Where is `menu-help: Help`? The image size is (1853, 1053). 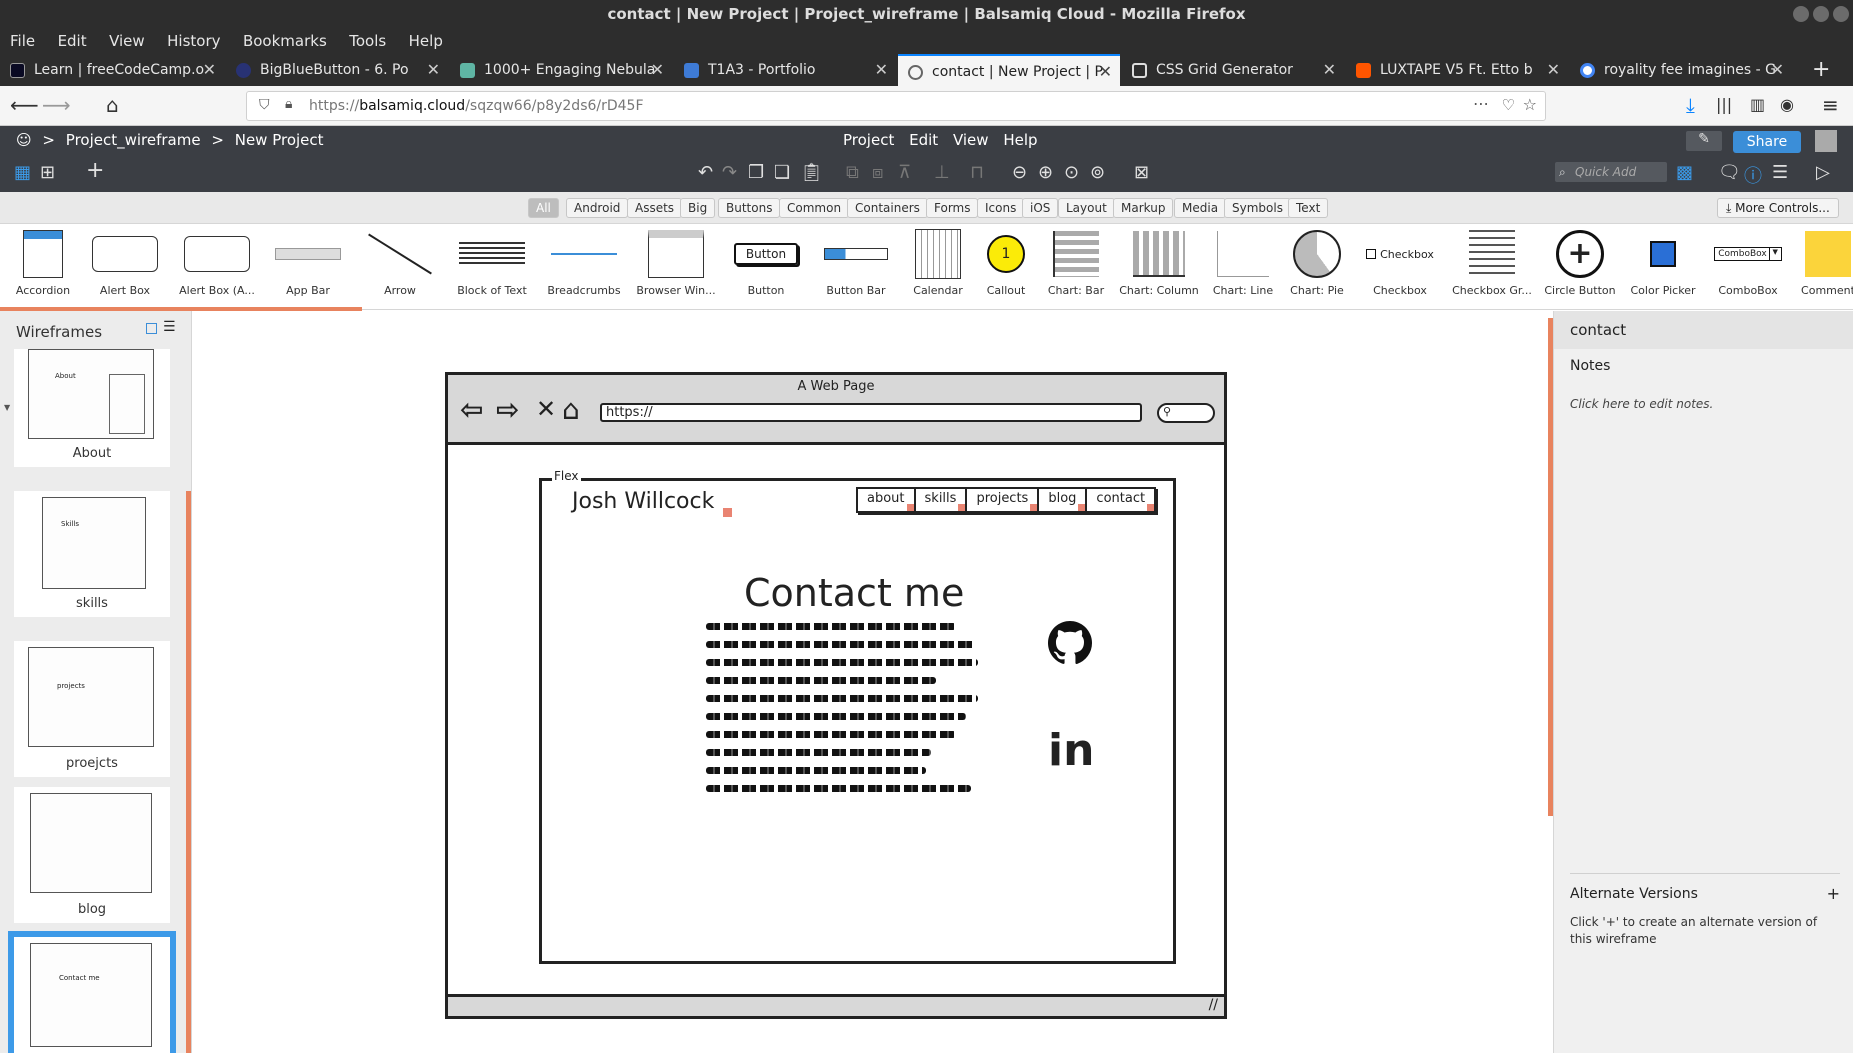 menu-help: Help is located at coordinates (426, 41).